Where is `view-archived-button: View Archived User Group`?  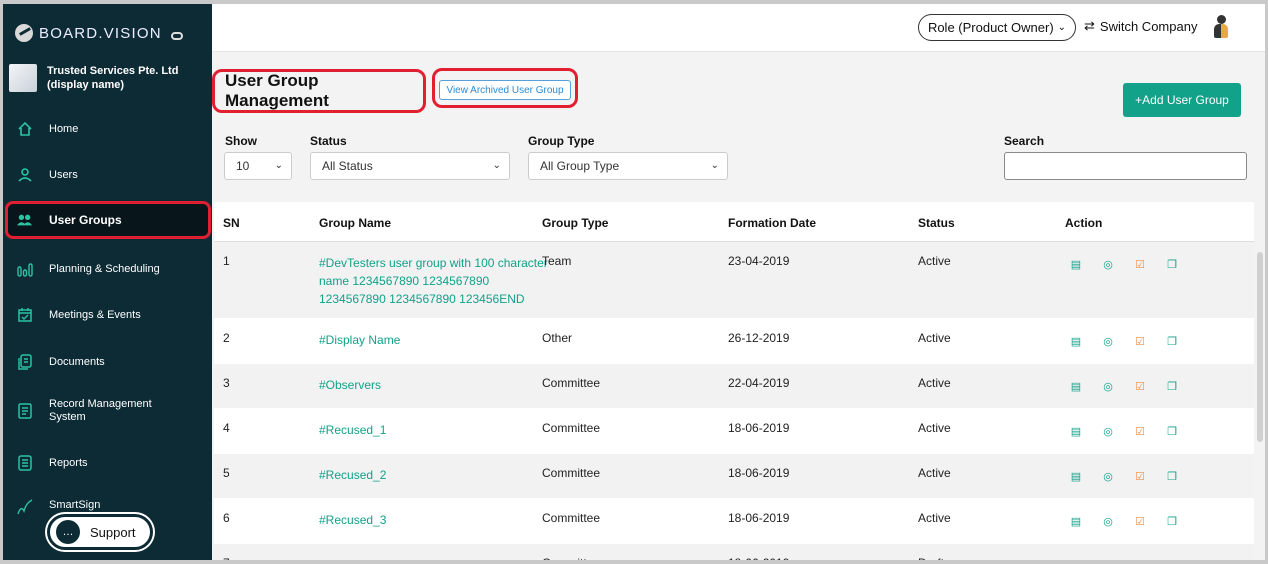
view-archived-button: View Archived User Group is located at coordinates (505, 90).